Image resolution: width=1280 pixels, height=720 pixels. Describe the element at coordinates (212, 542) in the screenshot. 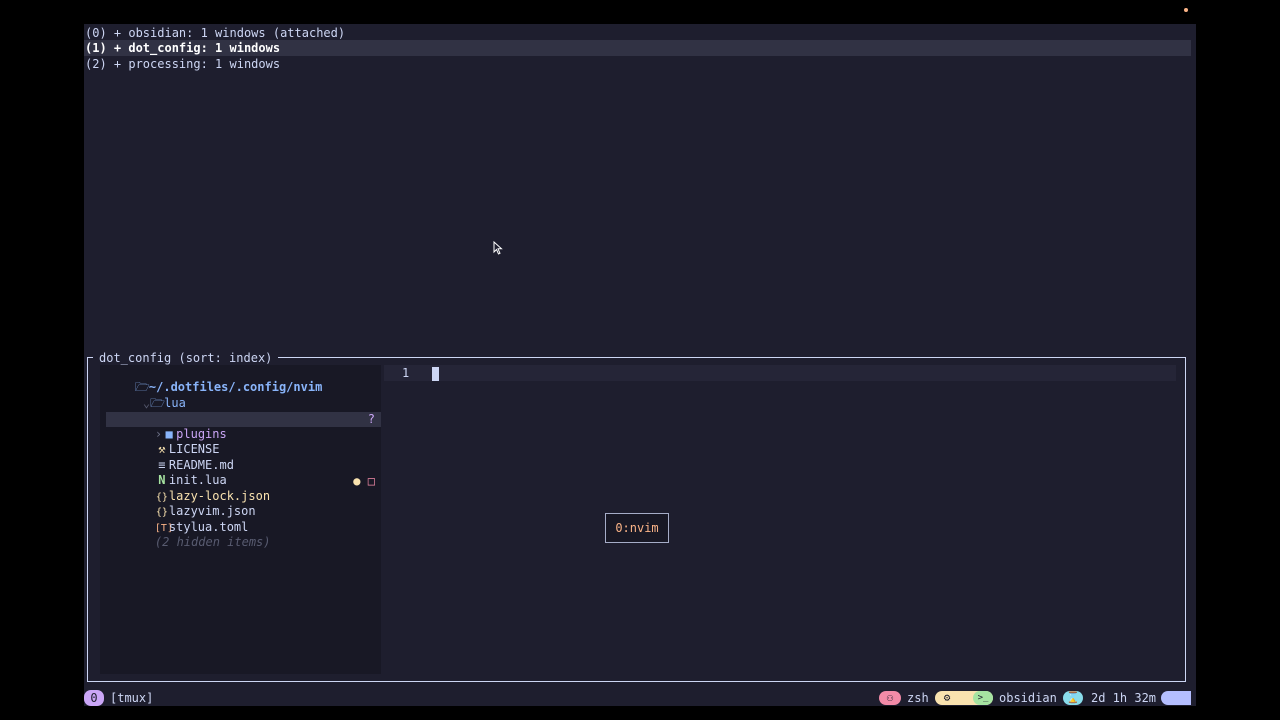

I see `tree-hidden-items-label: (2 hidden items)` at that location.